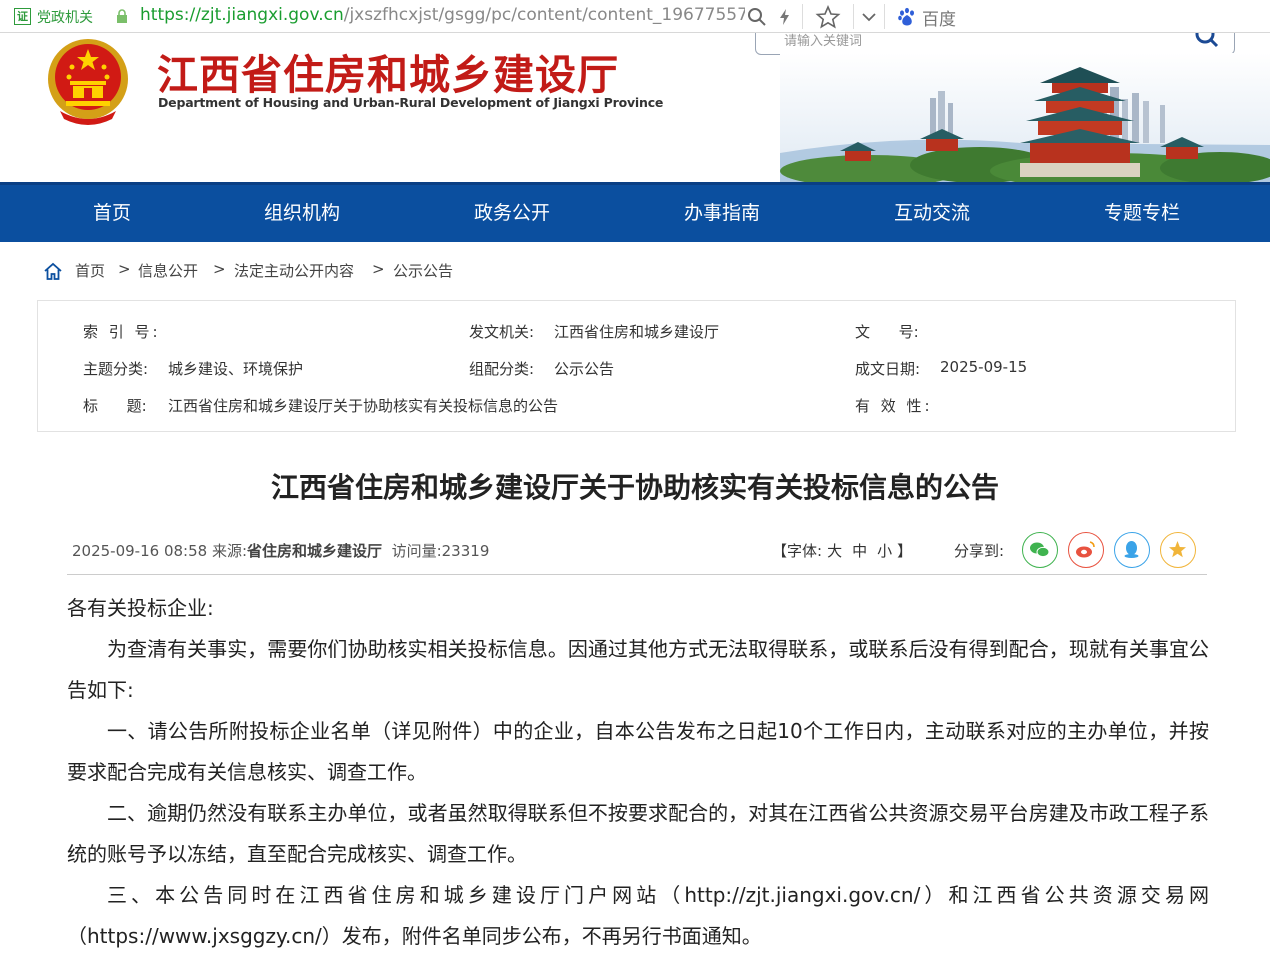 This screenshot has height=965, width=1270. Describe the element at coordinates (634, 487) in the screenshot. I see `article-title: 江西省住房和城乡建设厅关于协助核实有关投标信息的公告` at that location.